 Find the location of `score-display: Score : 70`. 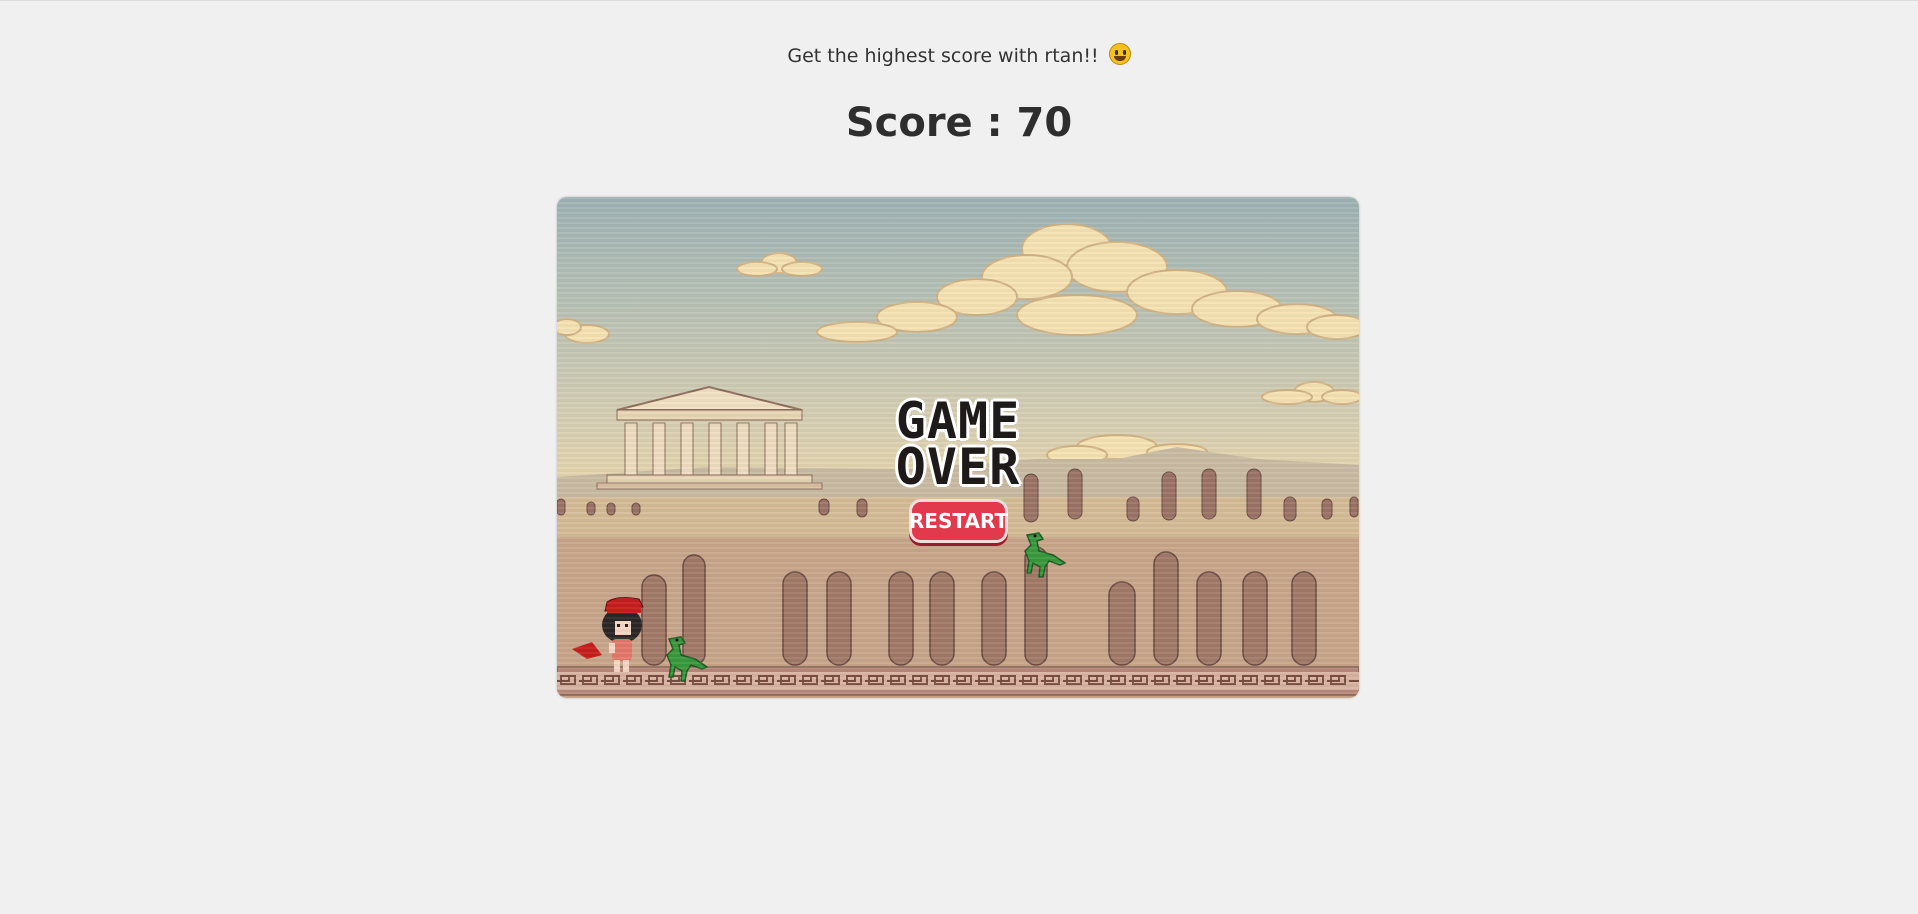

score-display: Score : 70 is located at coordinates (959, 123).